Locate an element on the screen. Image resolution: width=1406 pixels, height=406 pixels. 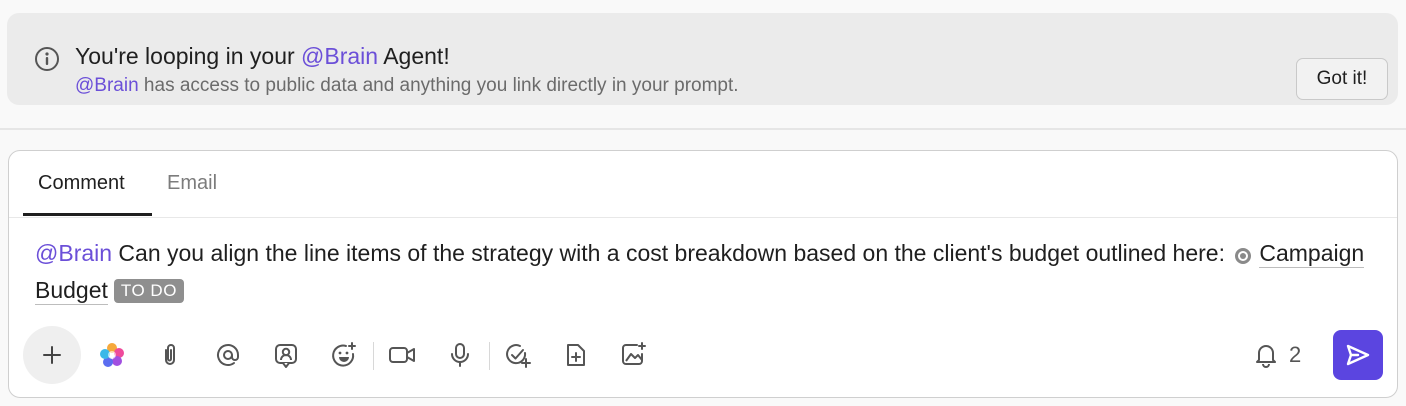
composer-toolbar: 2 is located at coordinates (703, 356).